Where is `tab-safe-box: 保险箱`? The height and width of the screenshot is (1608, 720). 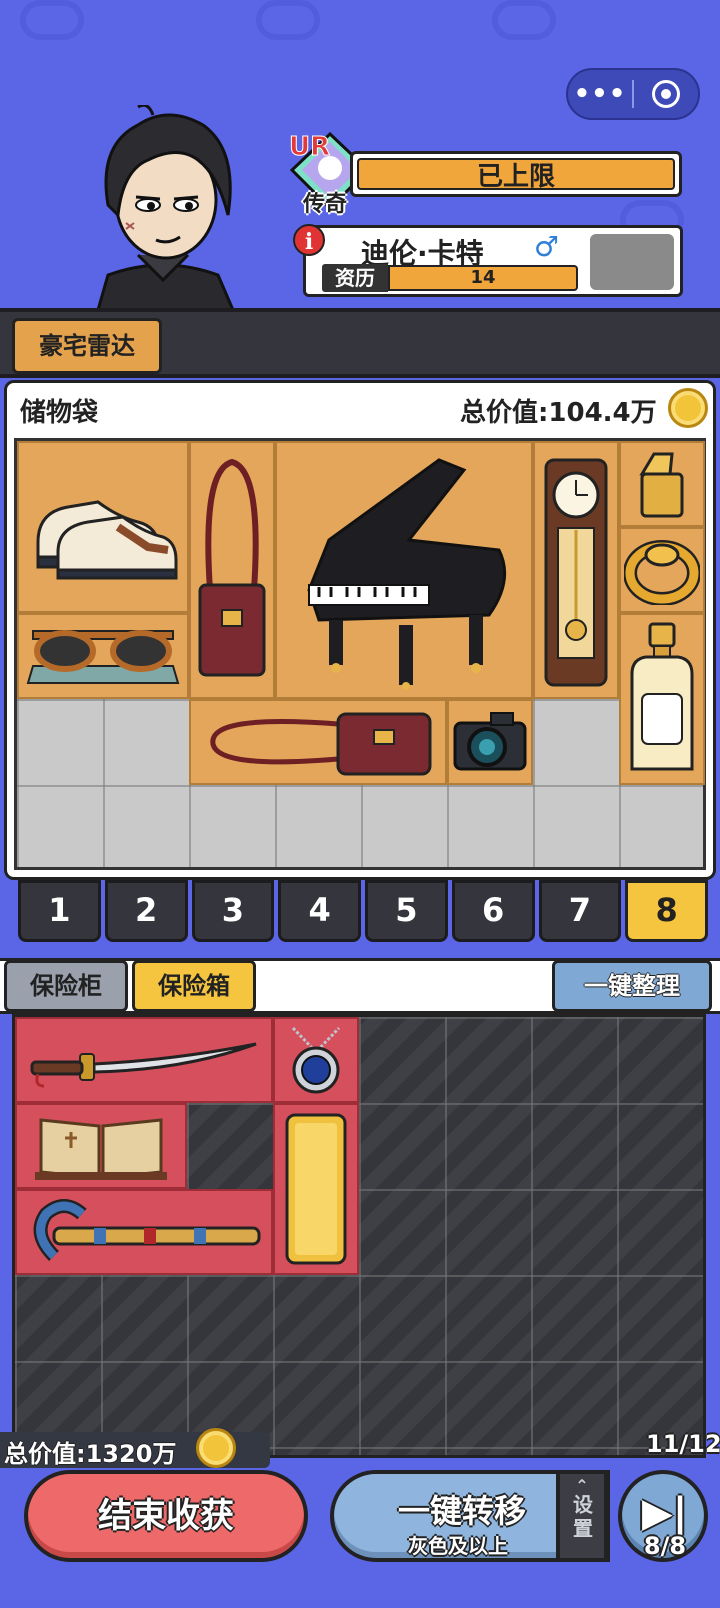
tab-safe-box: 保险箱 is located at coordinates (194, 986).